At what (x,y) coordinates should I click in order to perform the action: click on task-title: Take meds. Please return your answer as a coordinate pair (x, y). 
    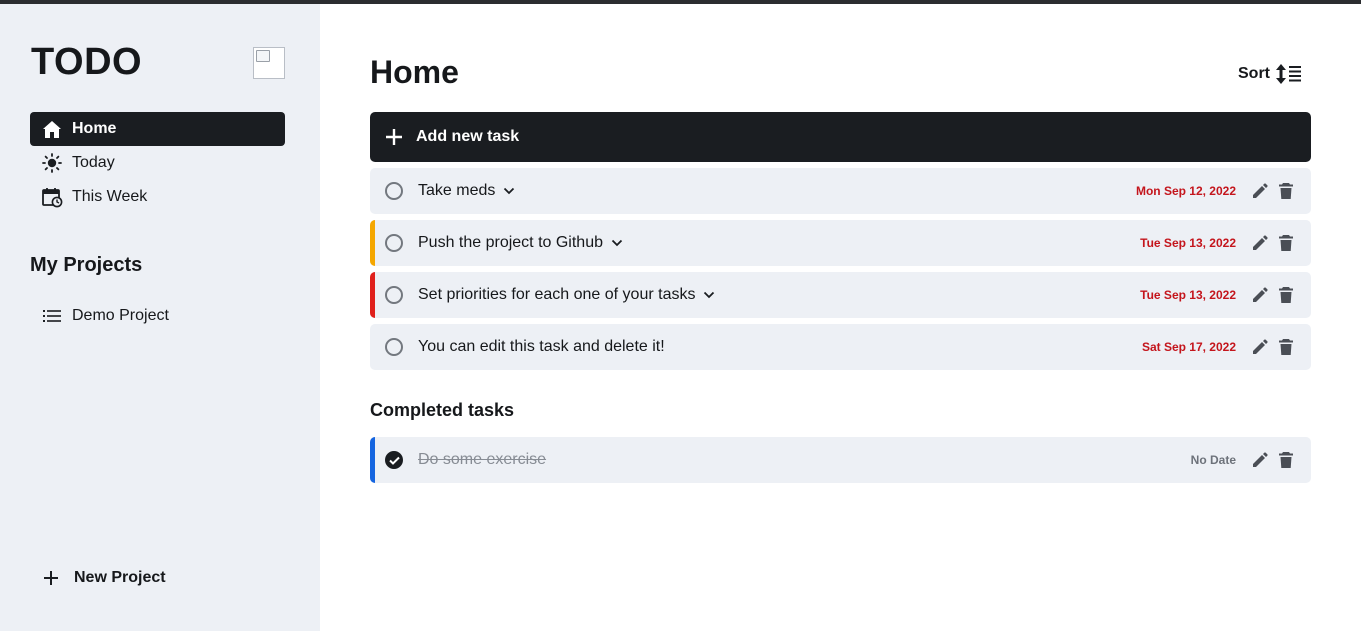
    Looking at the image, I should click on (457, 190).